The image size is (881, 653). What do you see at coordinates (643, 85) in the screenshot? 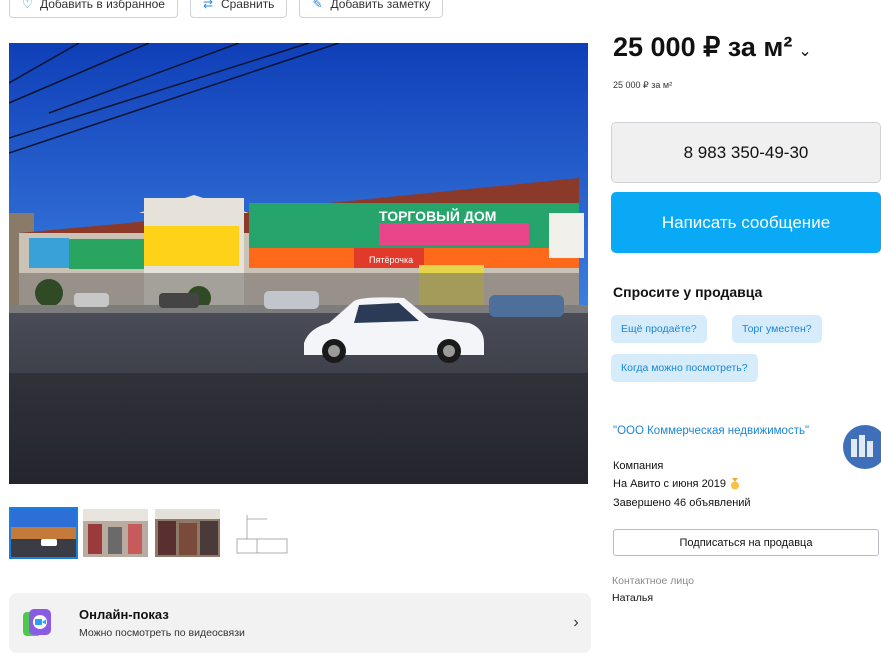
I see `price-per-unit: 25 000 ₽ за м²` at bounding box center [643, 85].